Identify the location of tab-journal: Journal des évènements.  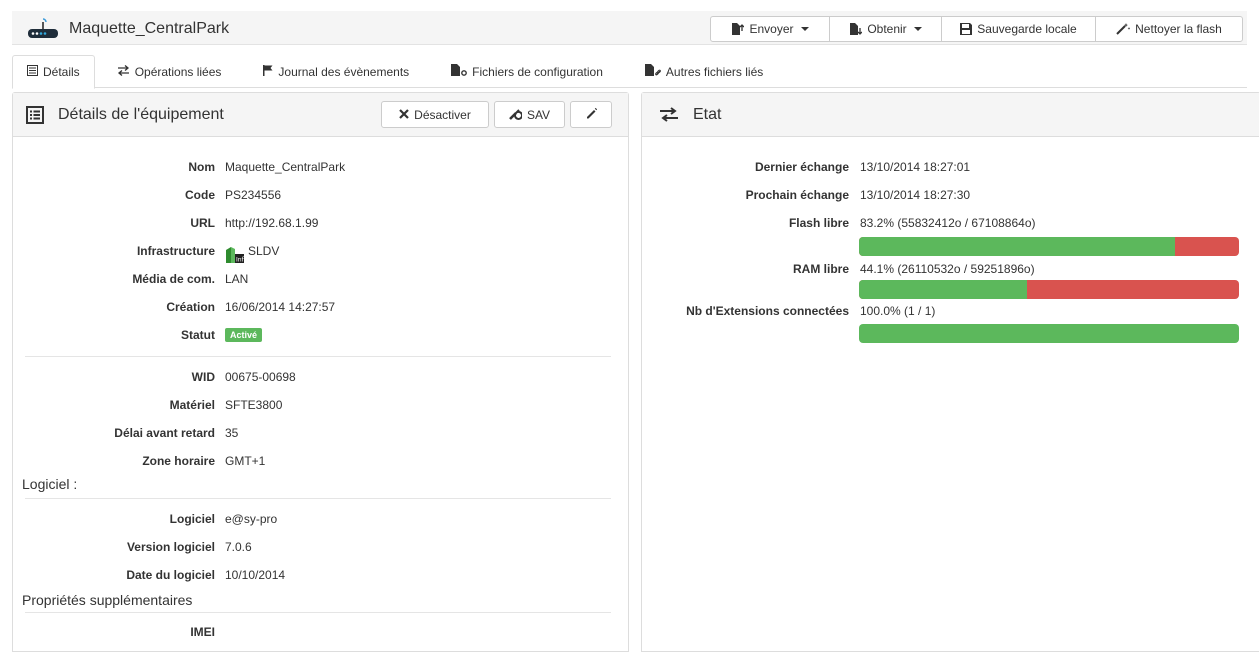
(336, 71).